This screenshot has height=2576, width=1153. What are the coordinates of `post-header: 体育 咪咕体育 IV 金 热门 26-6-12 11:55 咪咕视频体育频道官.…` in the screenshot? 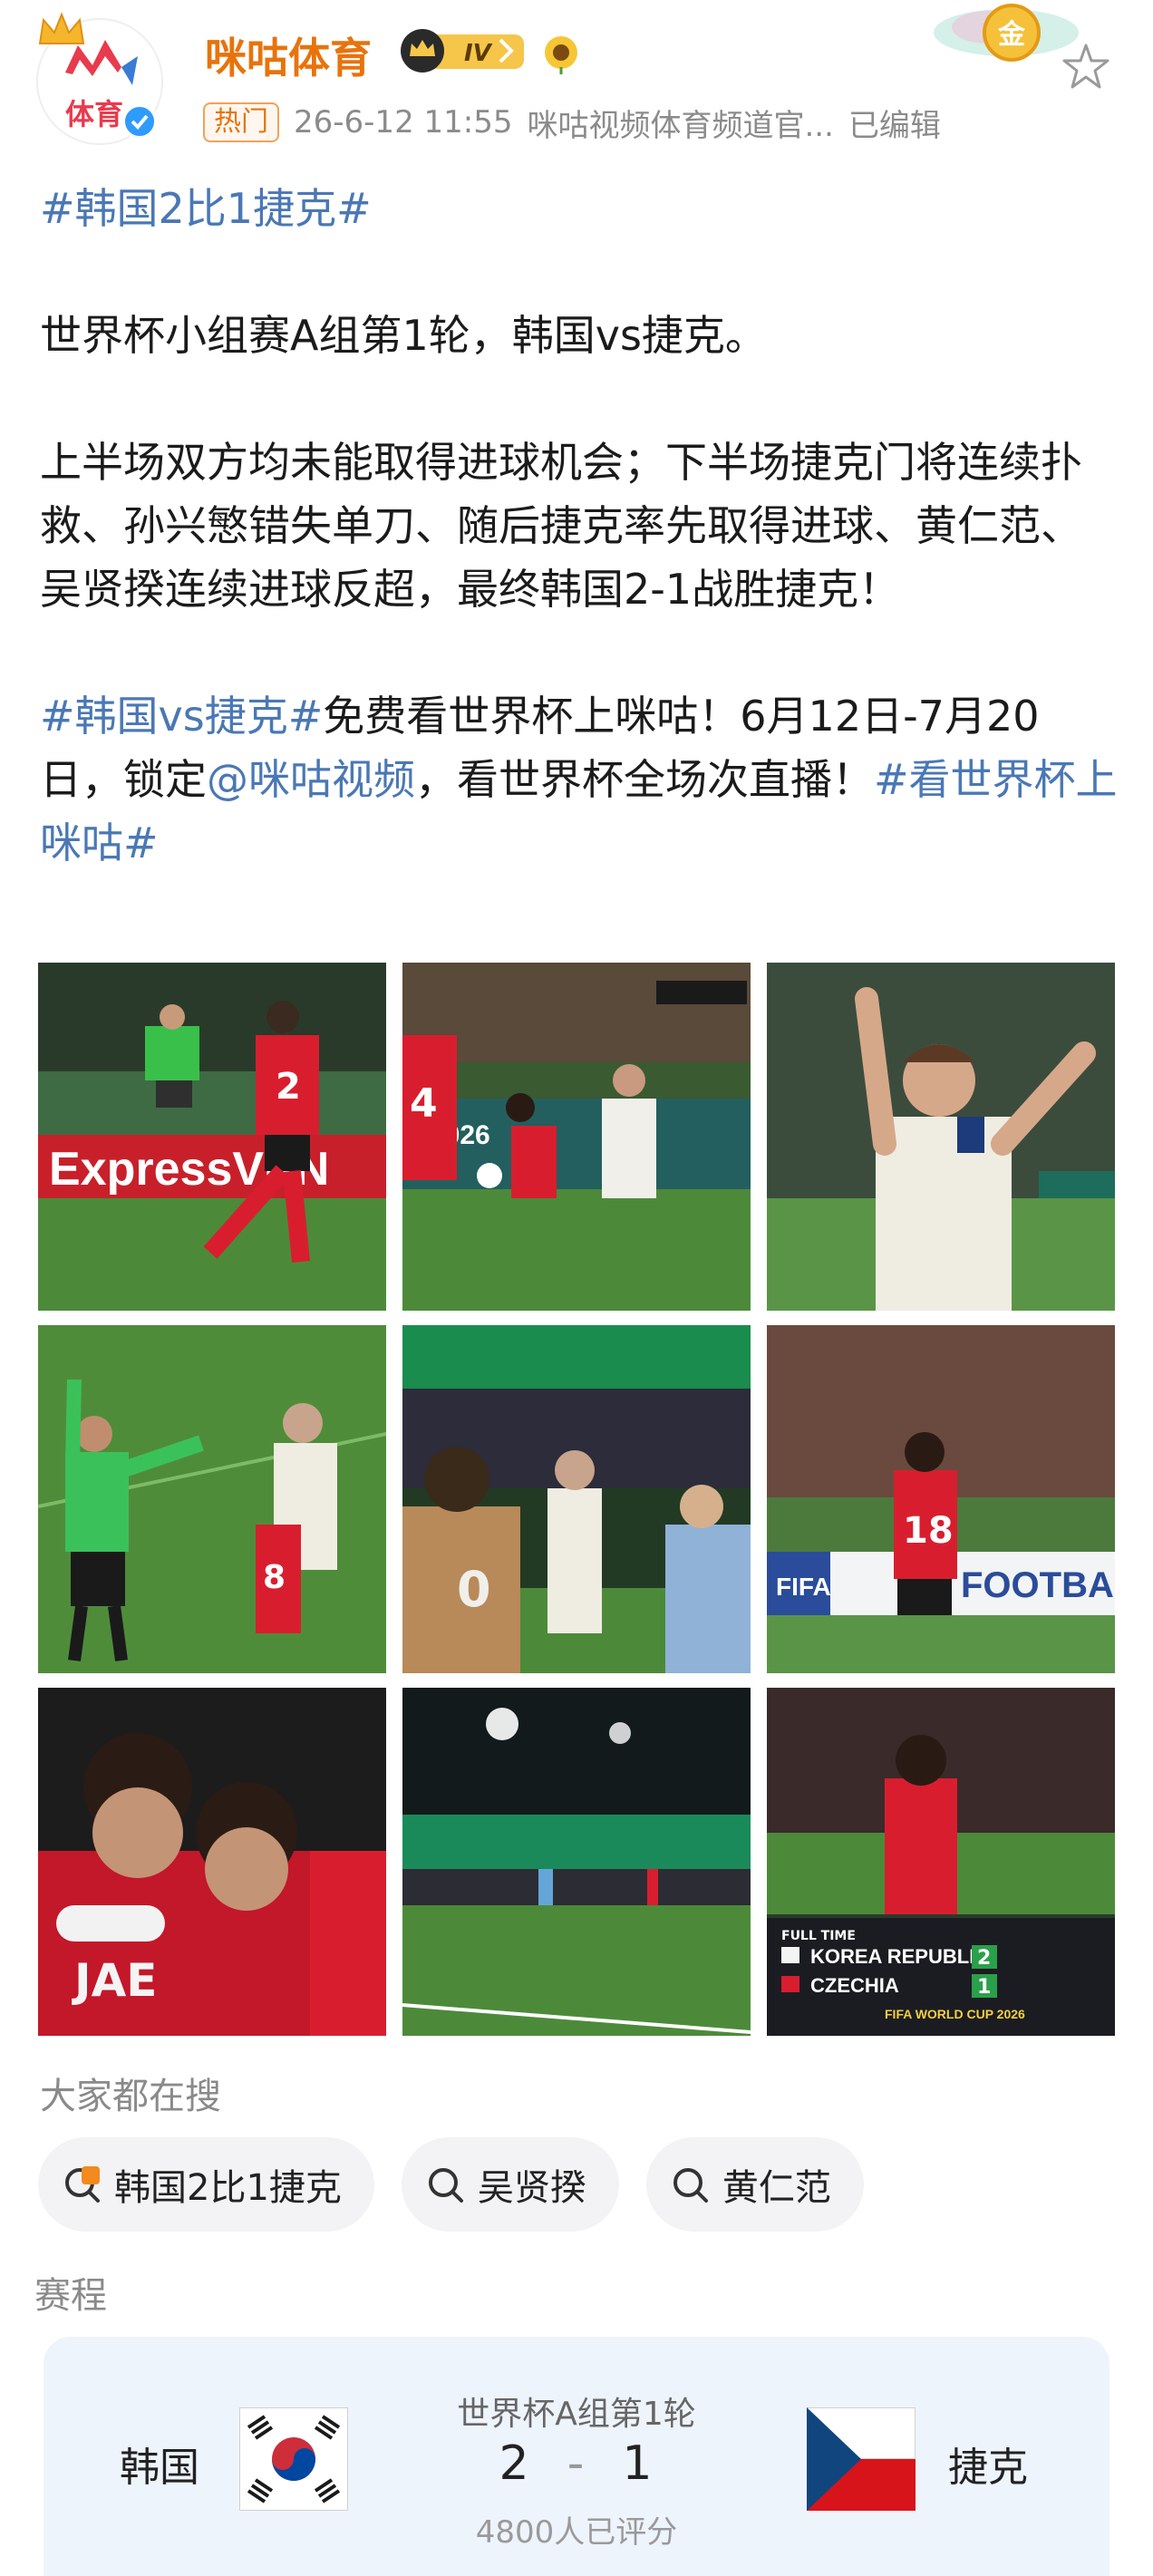 It's located at (576, 86).